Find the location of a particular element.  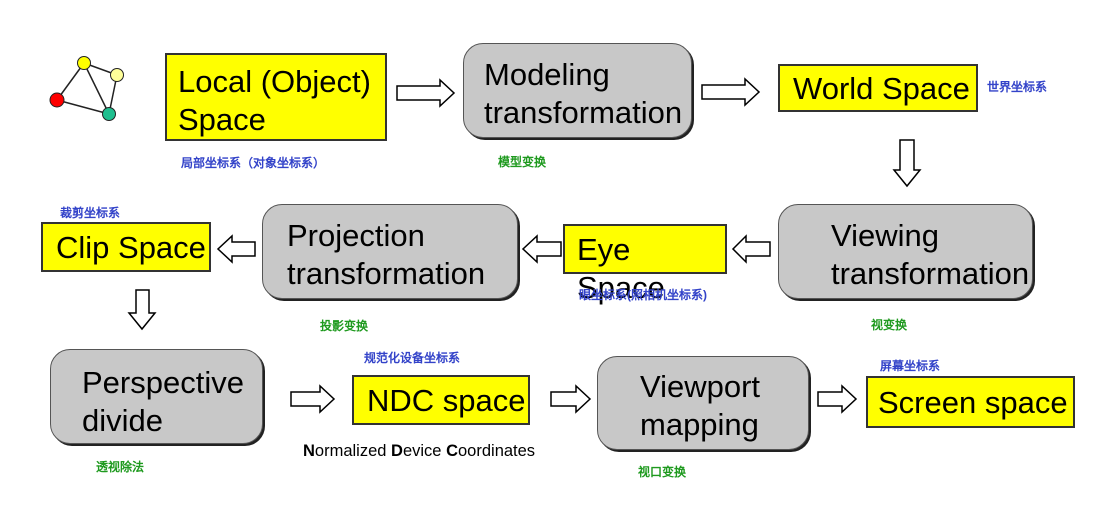

perspective-cn-label: 透视除法 is located at coordinates (120, 467).